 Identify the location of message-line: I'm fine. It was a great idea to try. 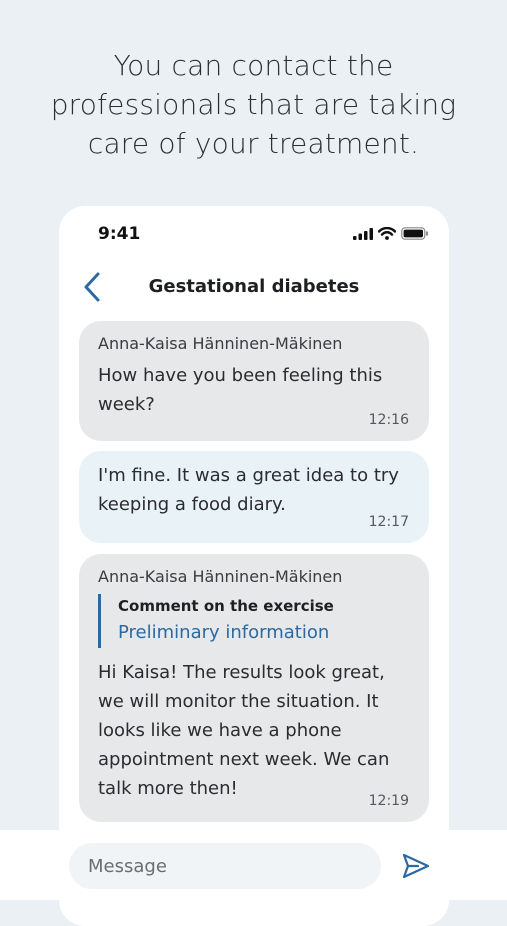
(248, 475).